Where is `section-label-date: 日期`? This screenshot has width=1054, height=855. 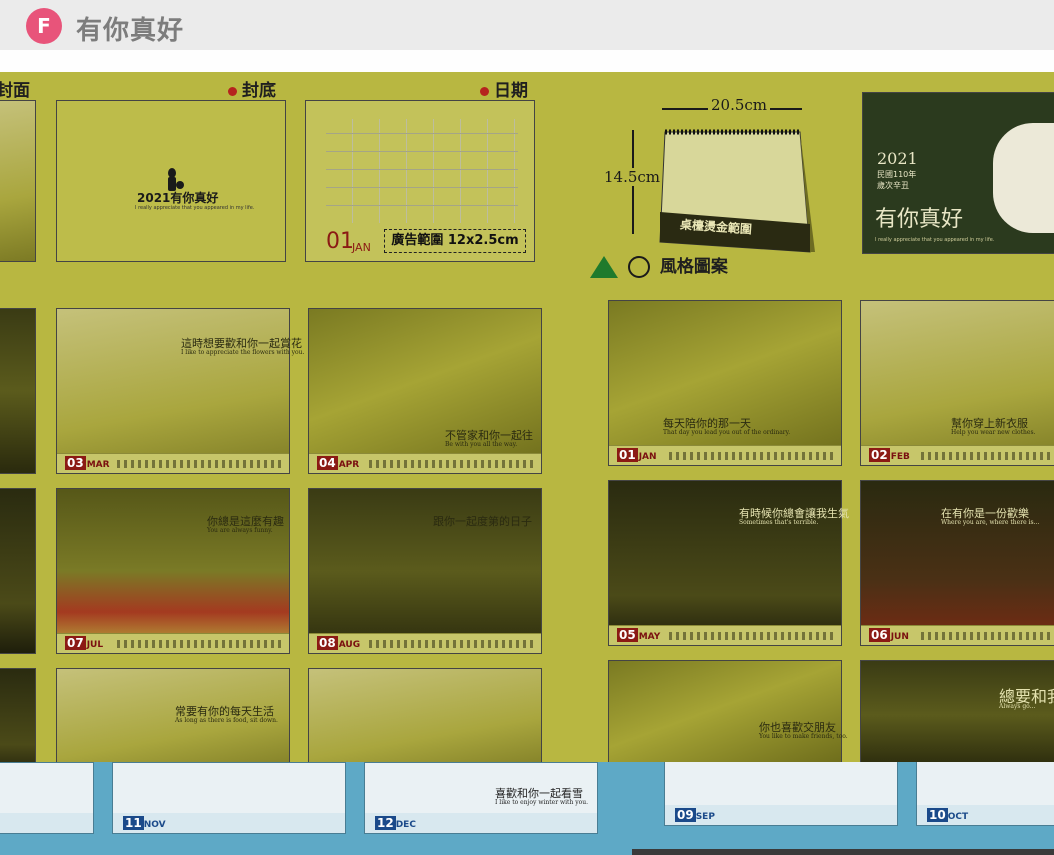 section-label-date: 日期 is located at coordinates (504, 88).